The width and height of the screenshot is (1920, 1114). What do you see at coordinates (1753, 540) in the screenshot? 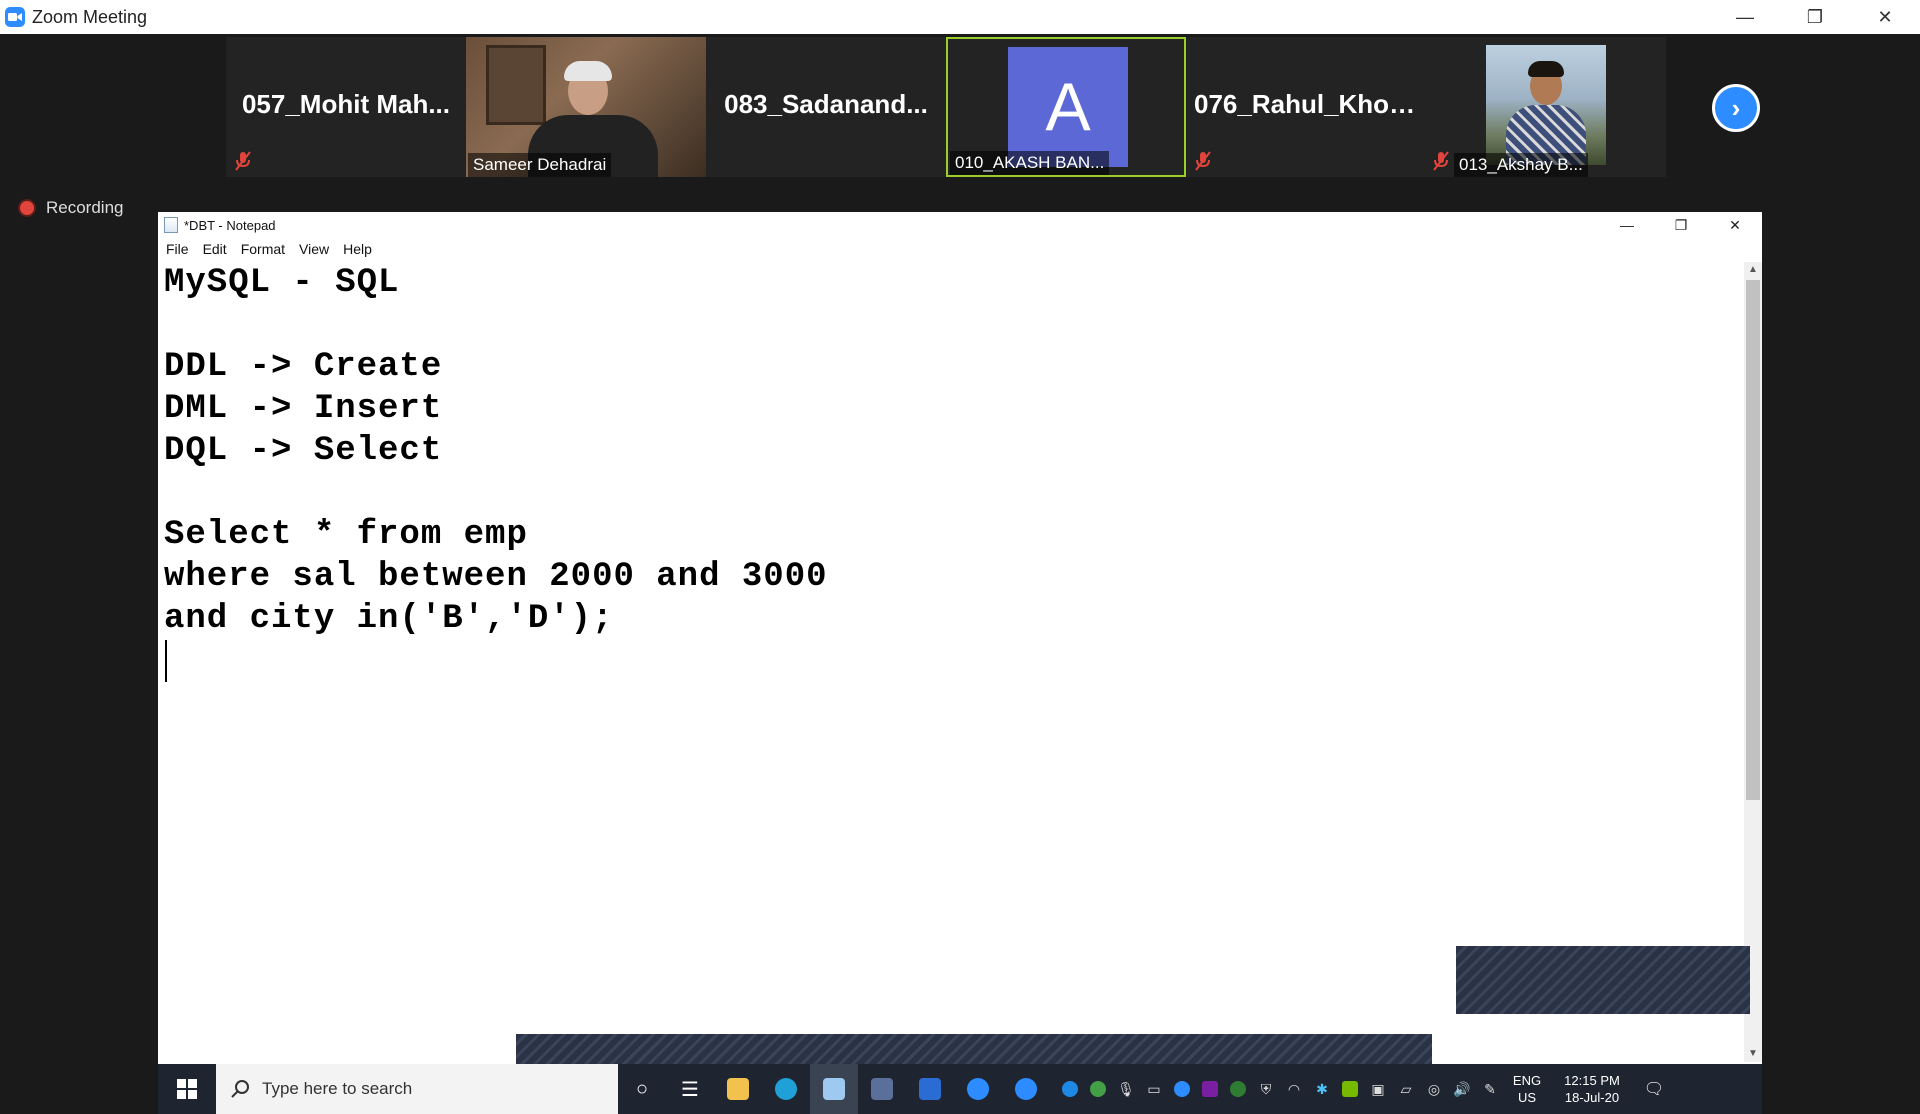
I see `scrollbar-thumb` at bounding box center [1753, 540].